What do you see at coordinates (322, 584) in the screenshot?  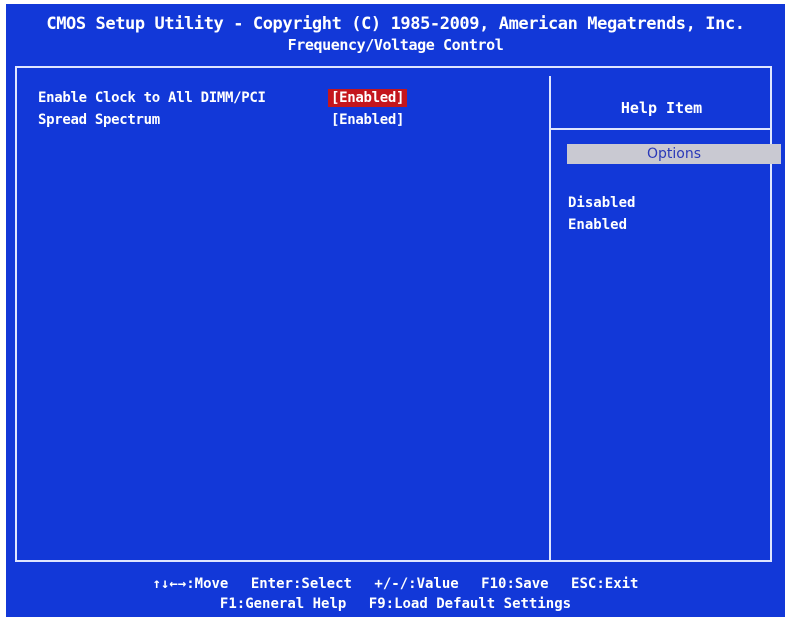 I see `key-action: :Select` at bounding box center [322, 584].